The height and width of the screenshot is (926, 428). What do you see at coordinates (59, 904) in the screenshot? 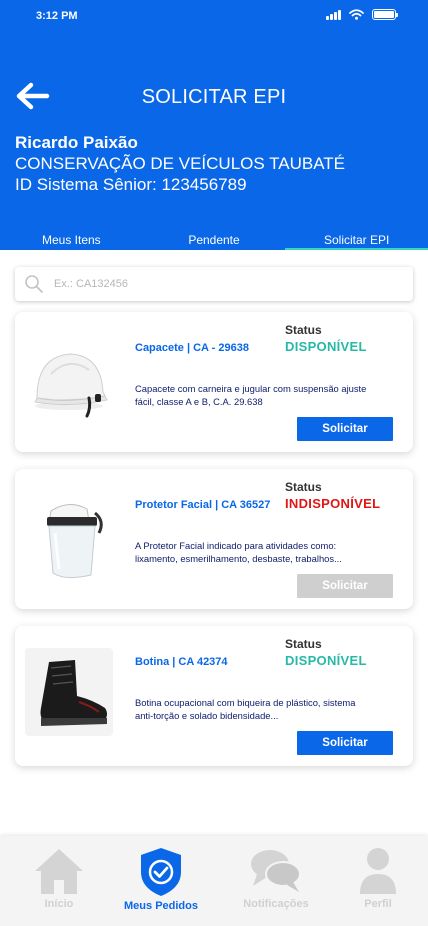
I see `nav-label: Início` at bounding box center [59, 904].